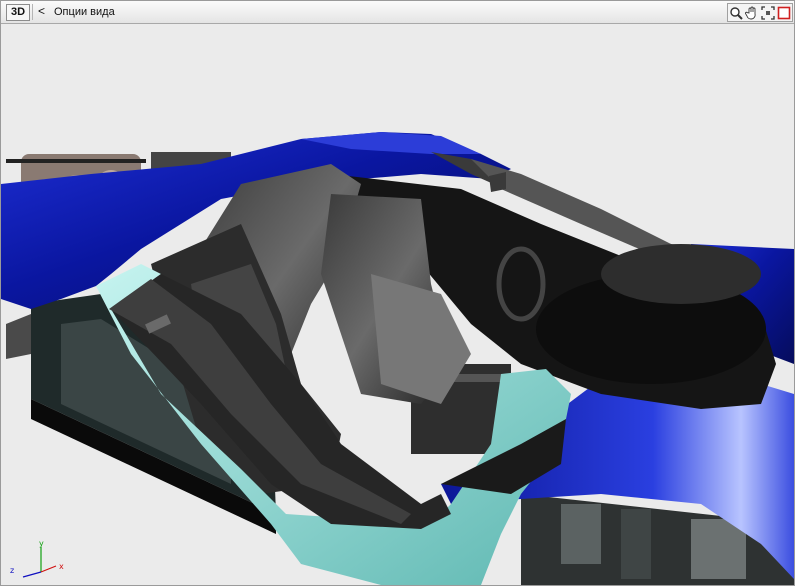  I want to click on toolbar-separator, so click(32, 12).